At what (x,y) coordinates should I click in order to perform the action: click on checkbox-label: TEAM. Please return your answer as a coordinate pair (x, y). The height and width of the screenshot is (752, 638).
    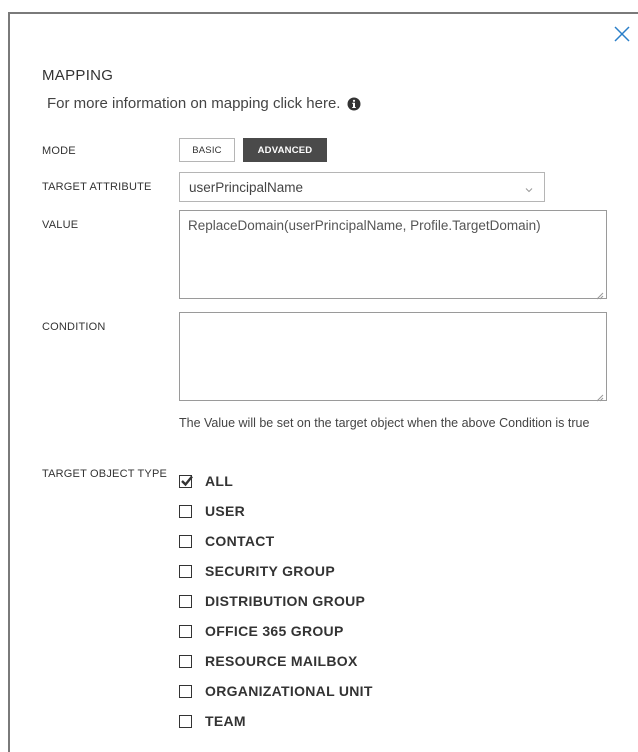
    Looking at the image, I should click on (225, 721).